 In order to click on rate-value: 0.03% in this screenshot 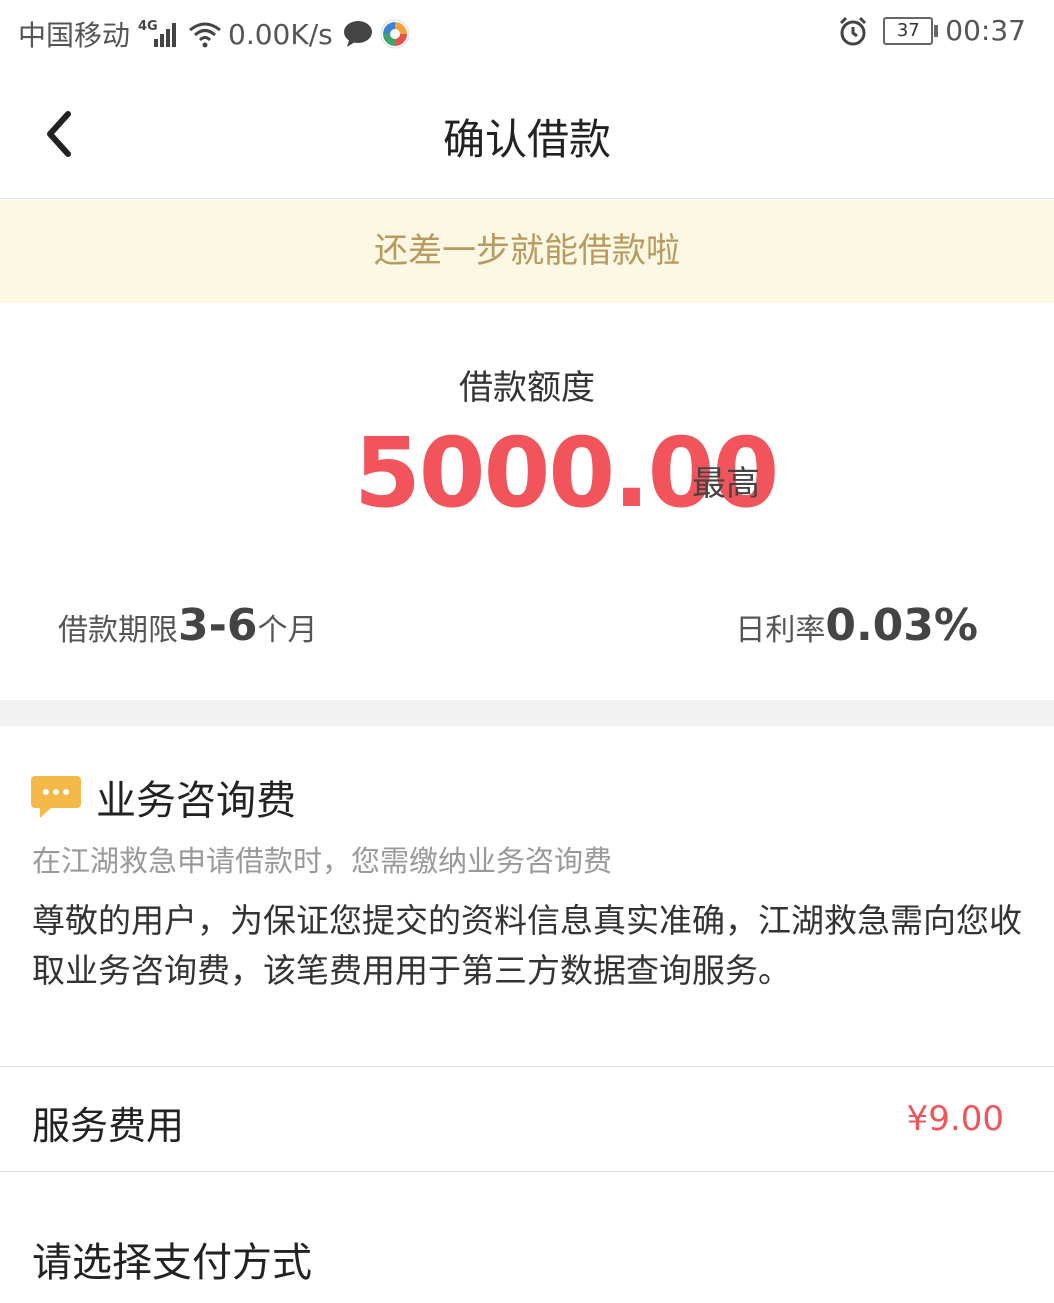, I will do `click(901, 625)`.